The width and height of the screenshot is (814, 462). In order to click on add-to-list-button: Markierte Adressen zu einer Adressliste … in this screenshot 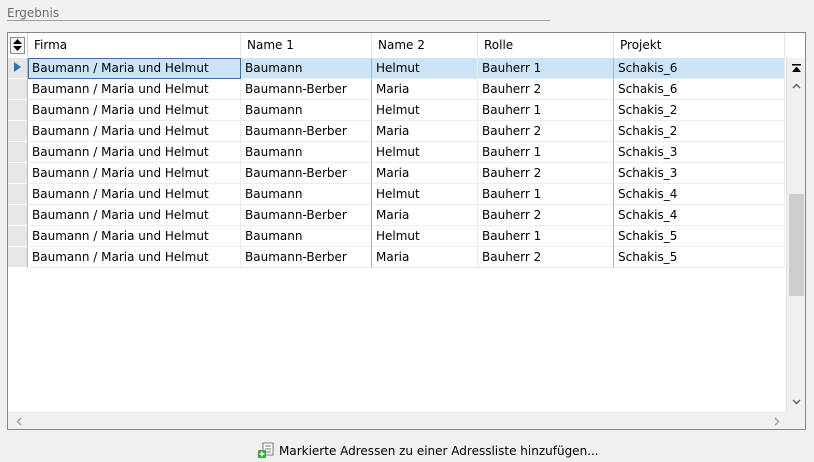, I will do `click(428, 451)`.